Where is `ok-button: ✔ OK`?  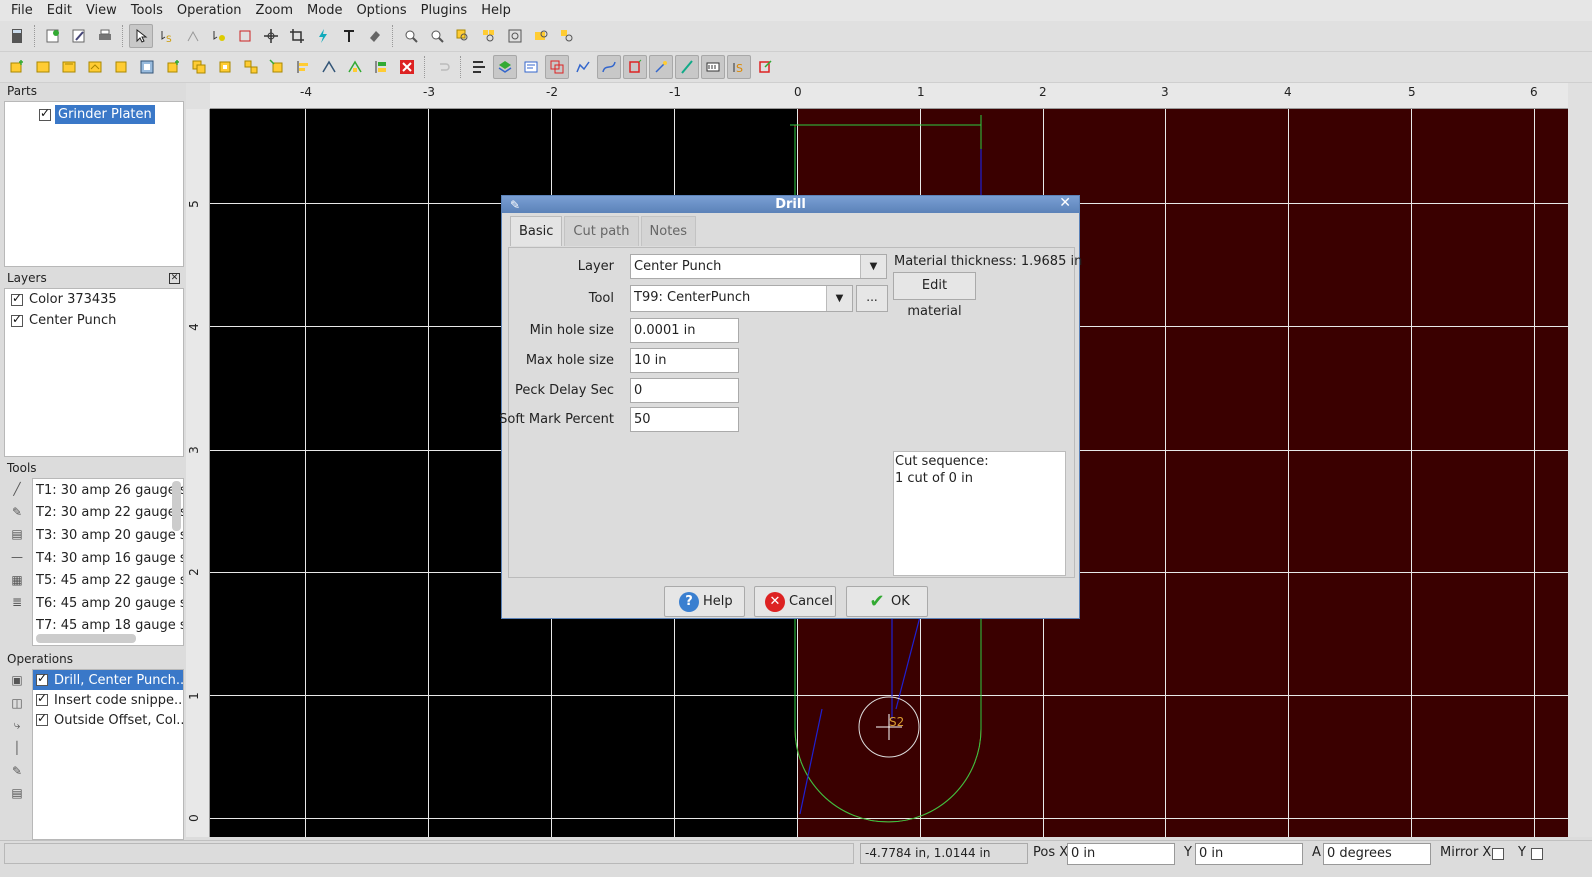
ok-button: ✔ OK is located at coordinates (887, 601).